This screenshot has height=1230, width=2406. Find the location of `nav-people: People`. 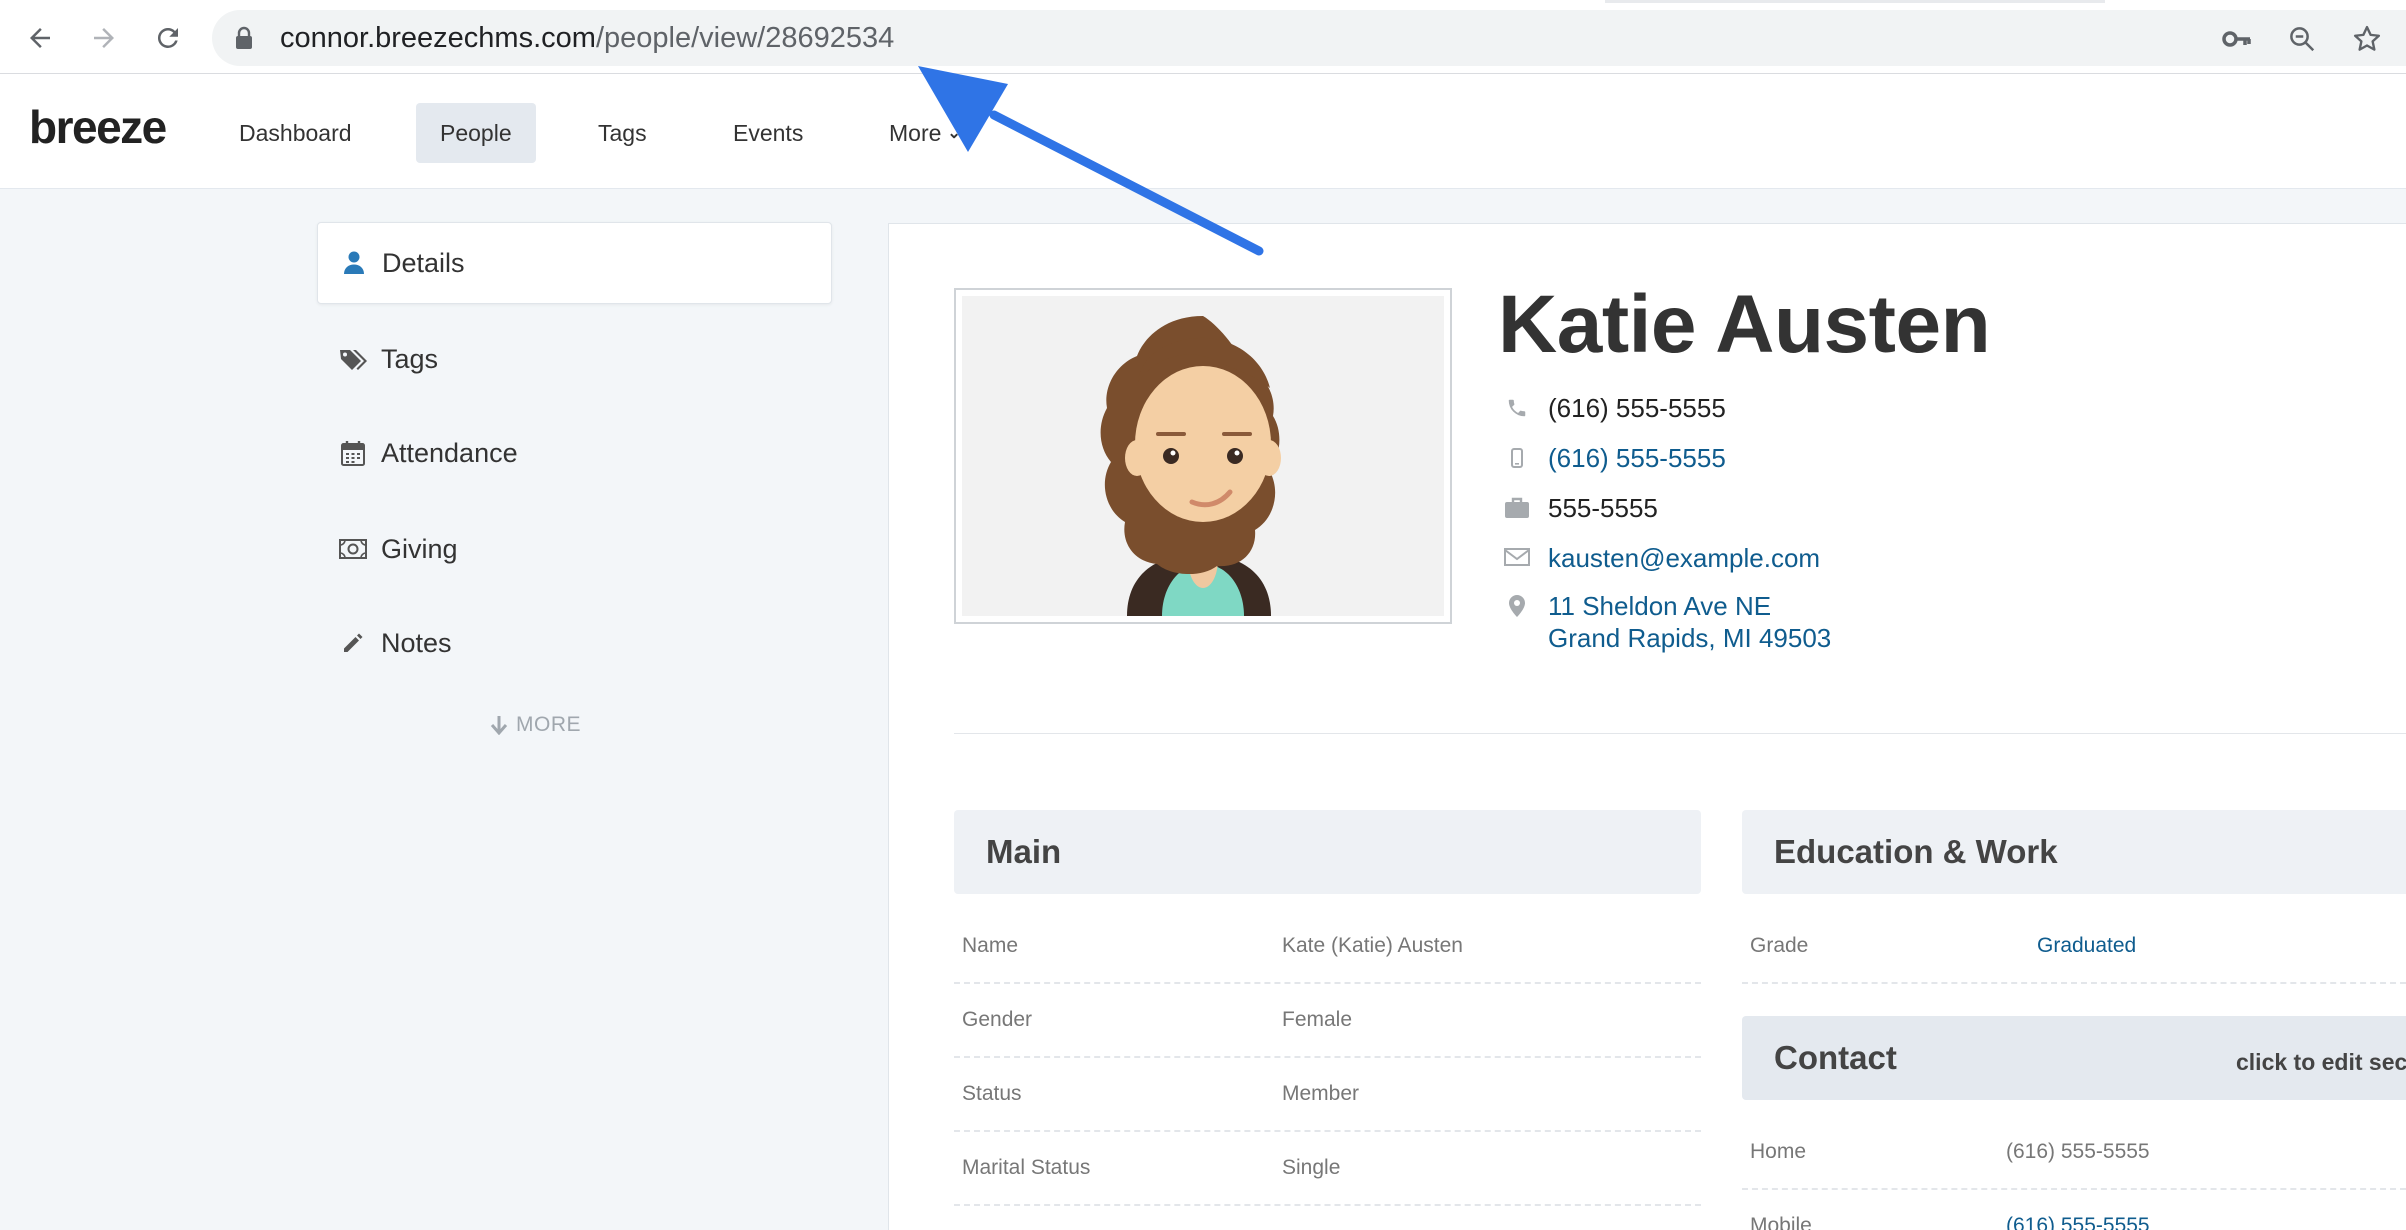

nav-people: People is located at coordinates (476, 133).